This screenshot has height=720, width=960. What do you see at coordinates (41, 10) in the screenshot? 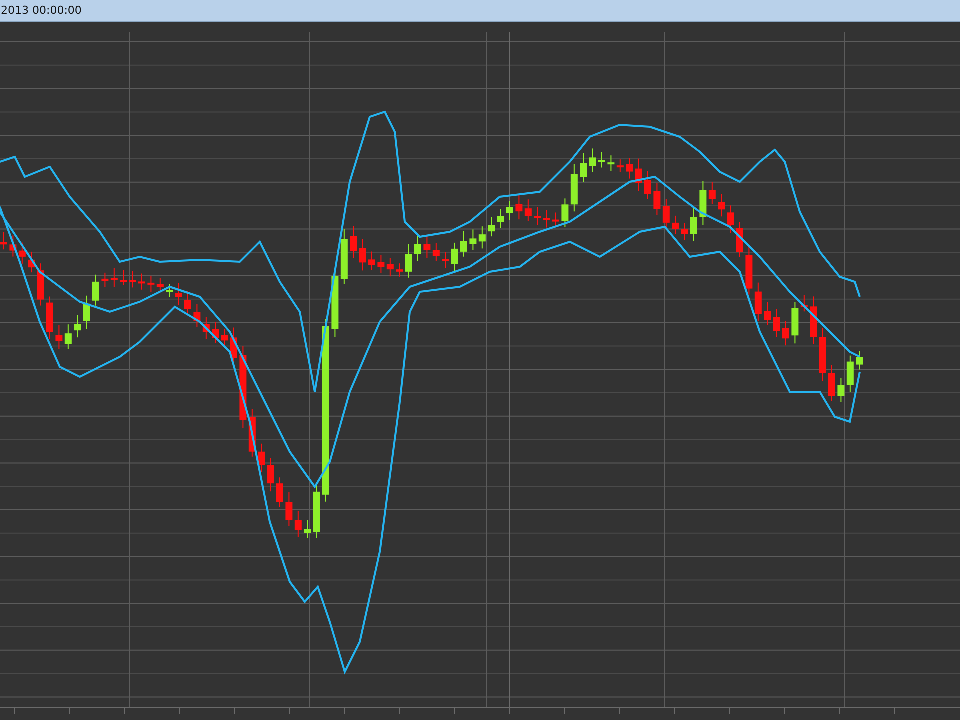
I see `timestamp: 2013 00:00:00` at bounding box center [41, 10].